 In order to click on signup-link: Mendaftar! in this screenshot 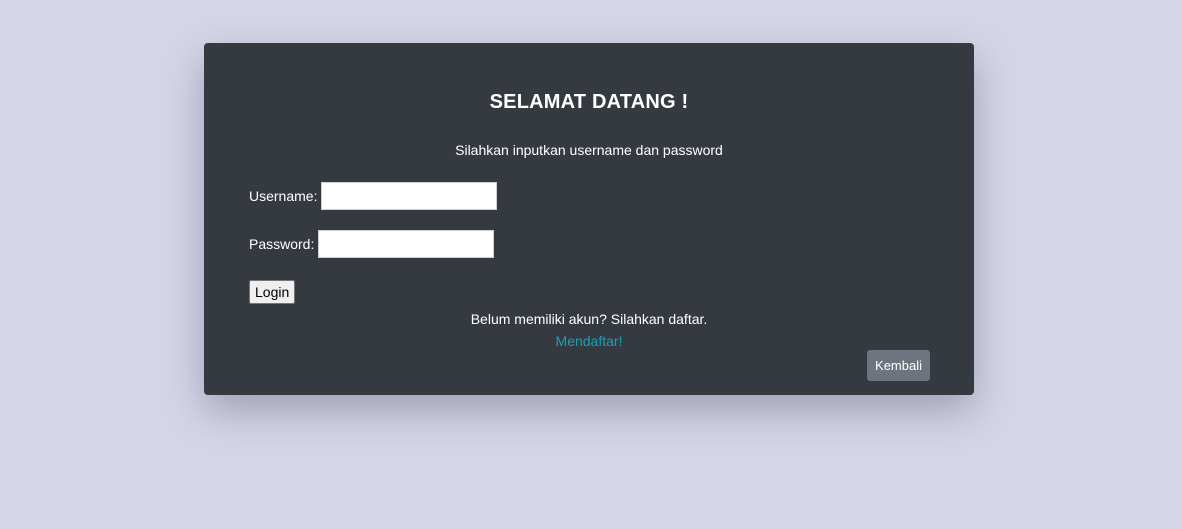, I will do `click(589, 341)`.